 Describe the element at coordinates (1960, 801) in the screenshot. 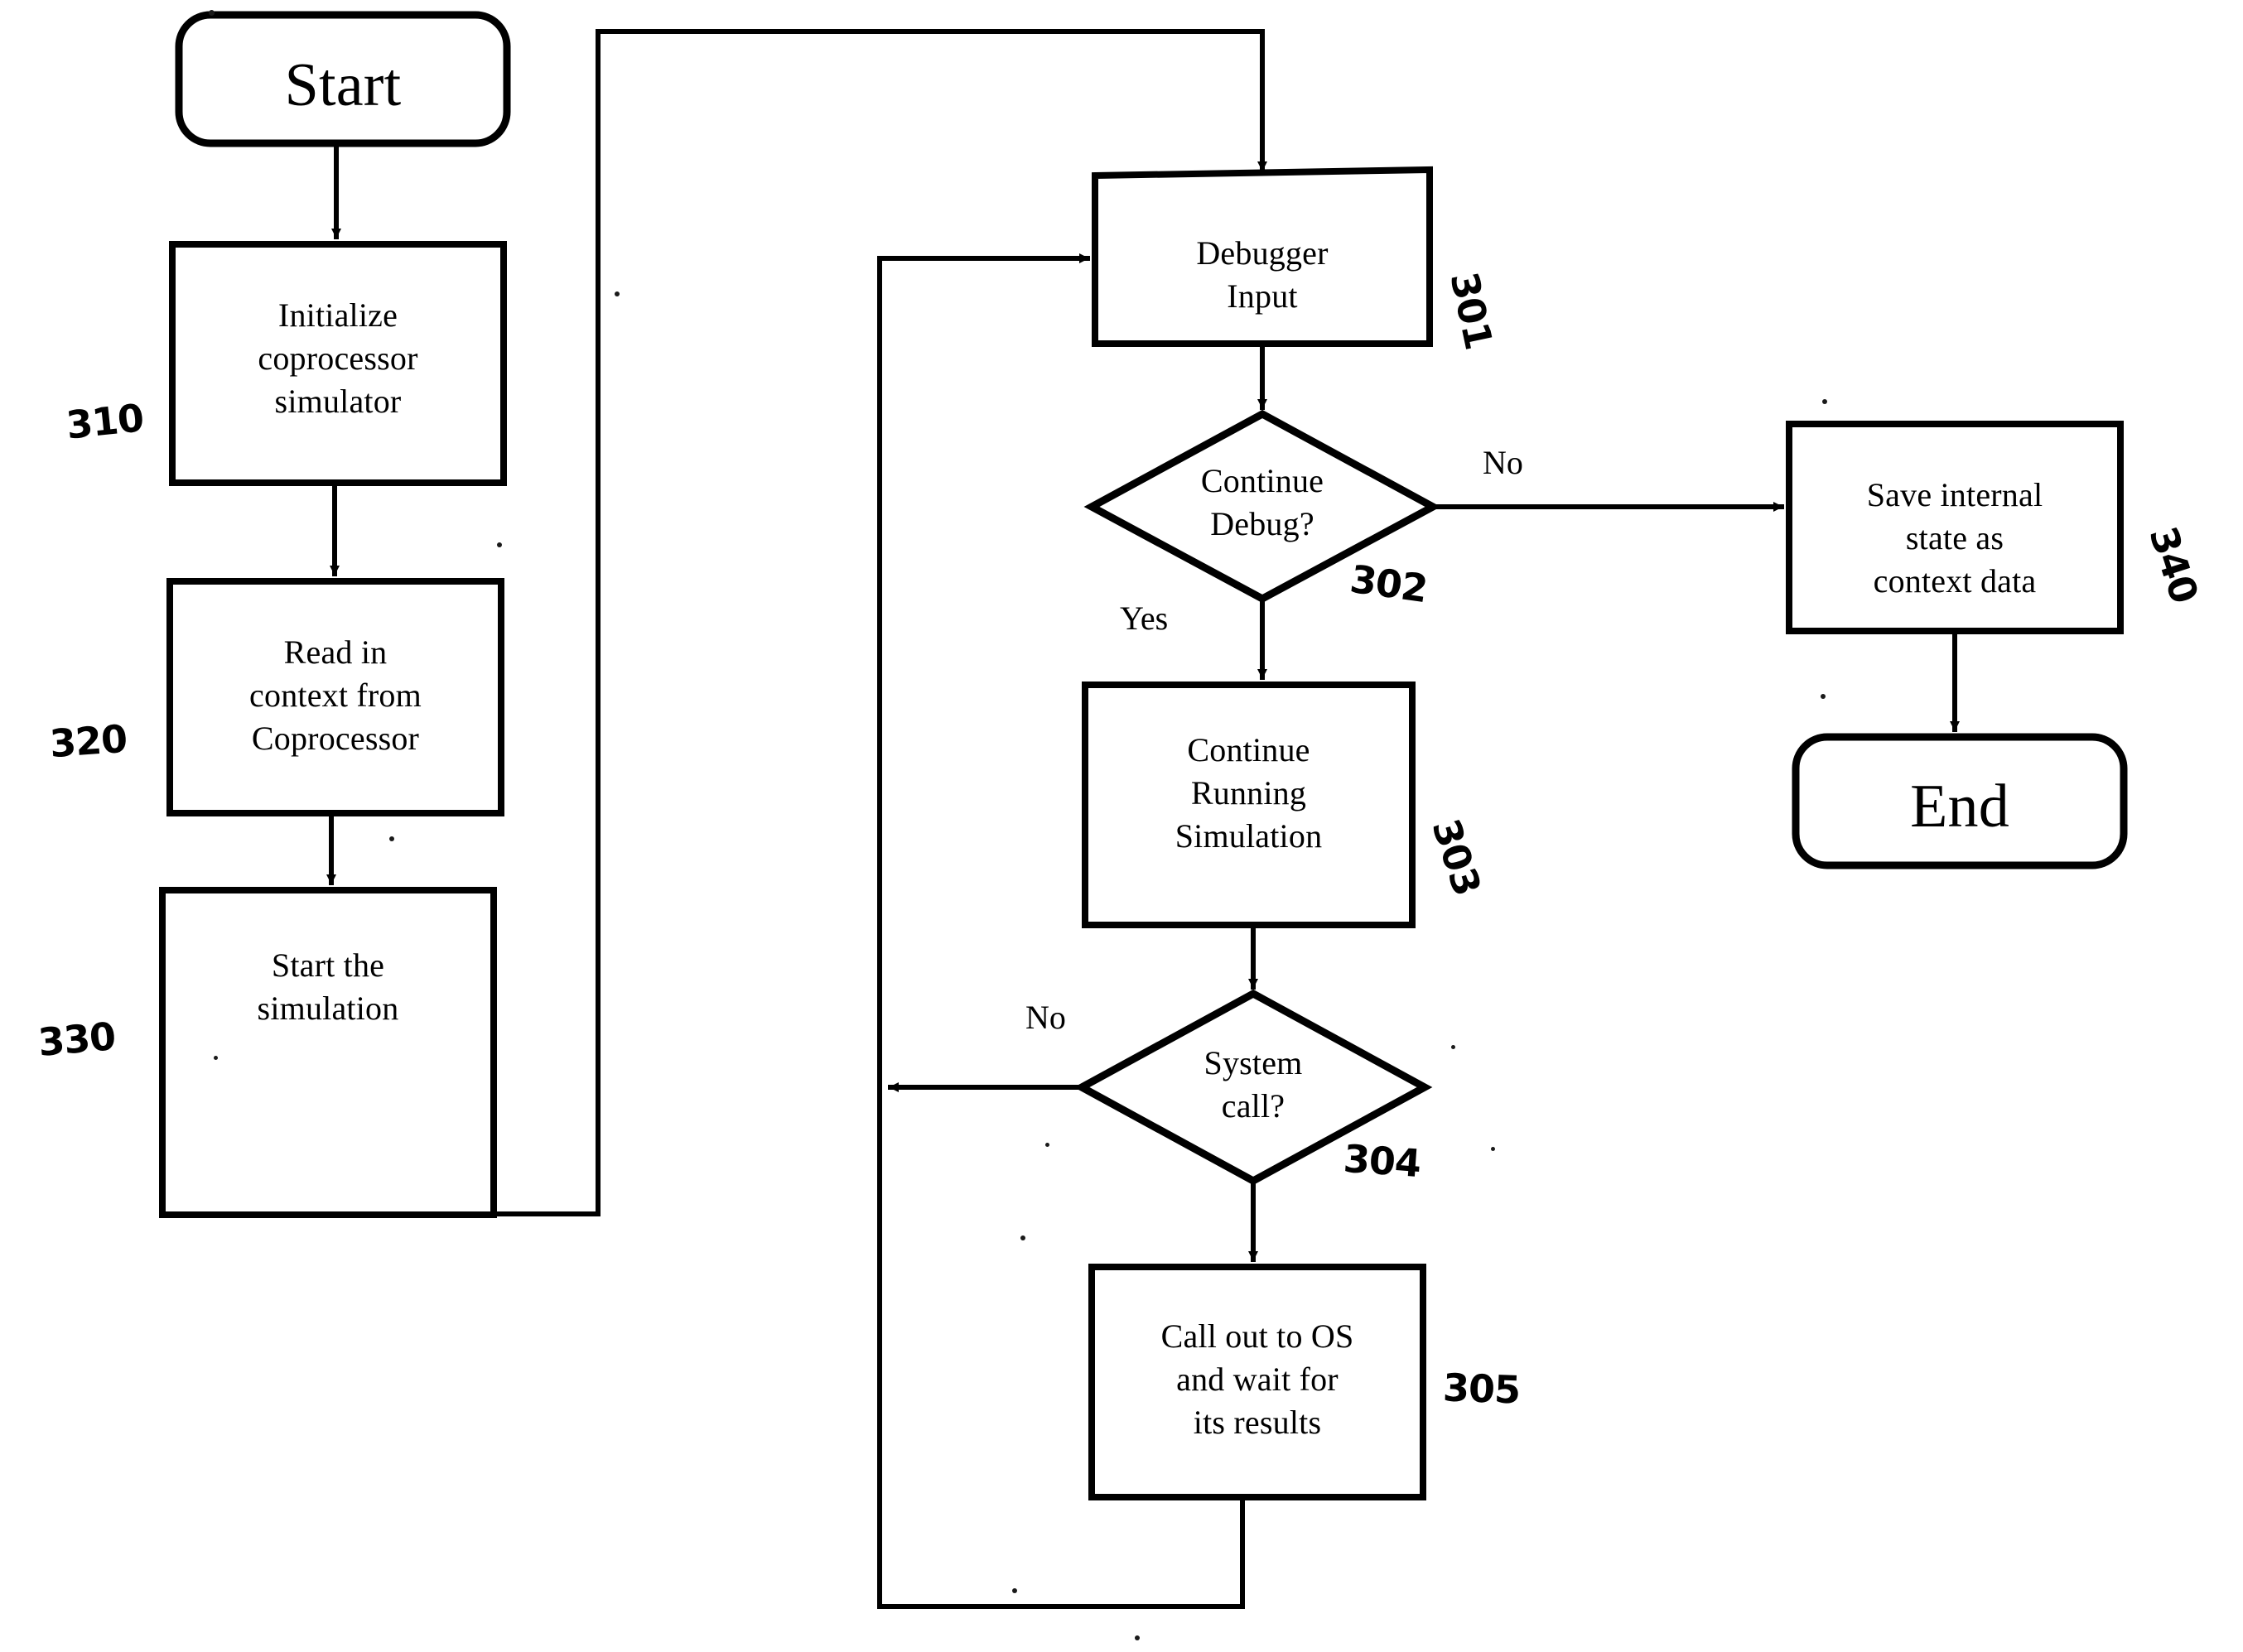

I see `shape-end` at that location.